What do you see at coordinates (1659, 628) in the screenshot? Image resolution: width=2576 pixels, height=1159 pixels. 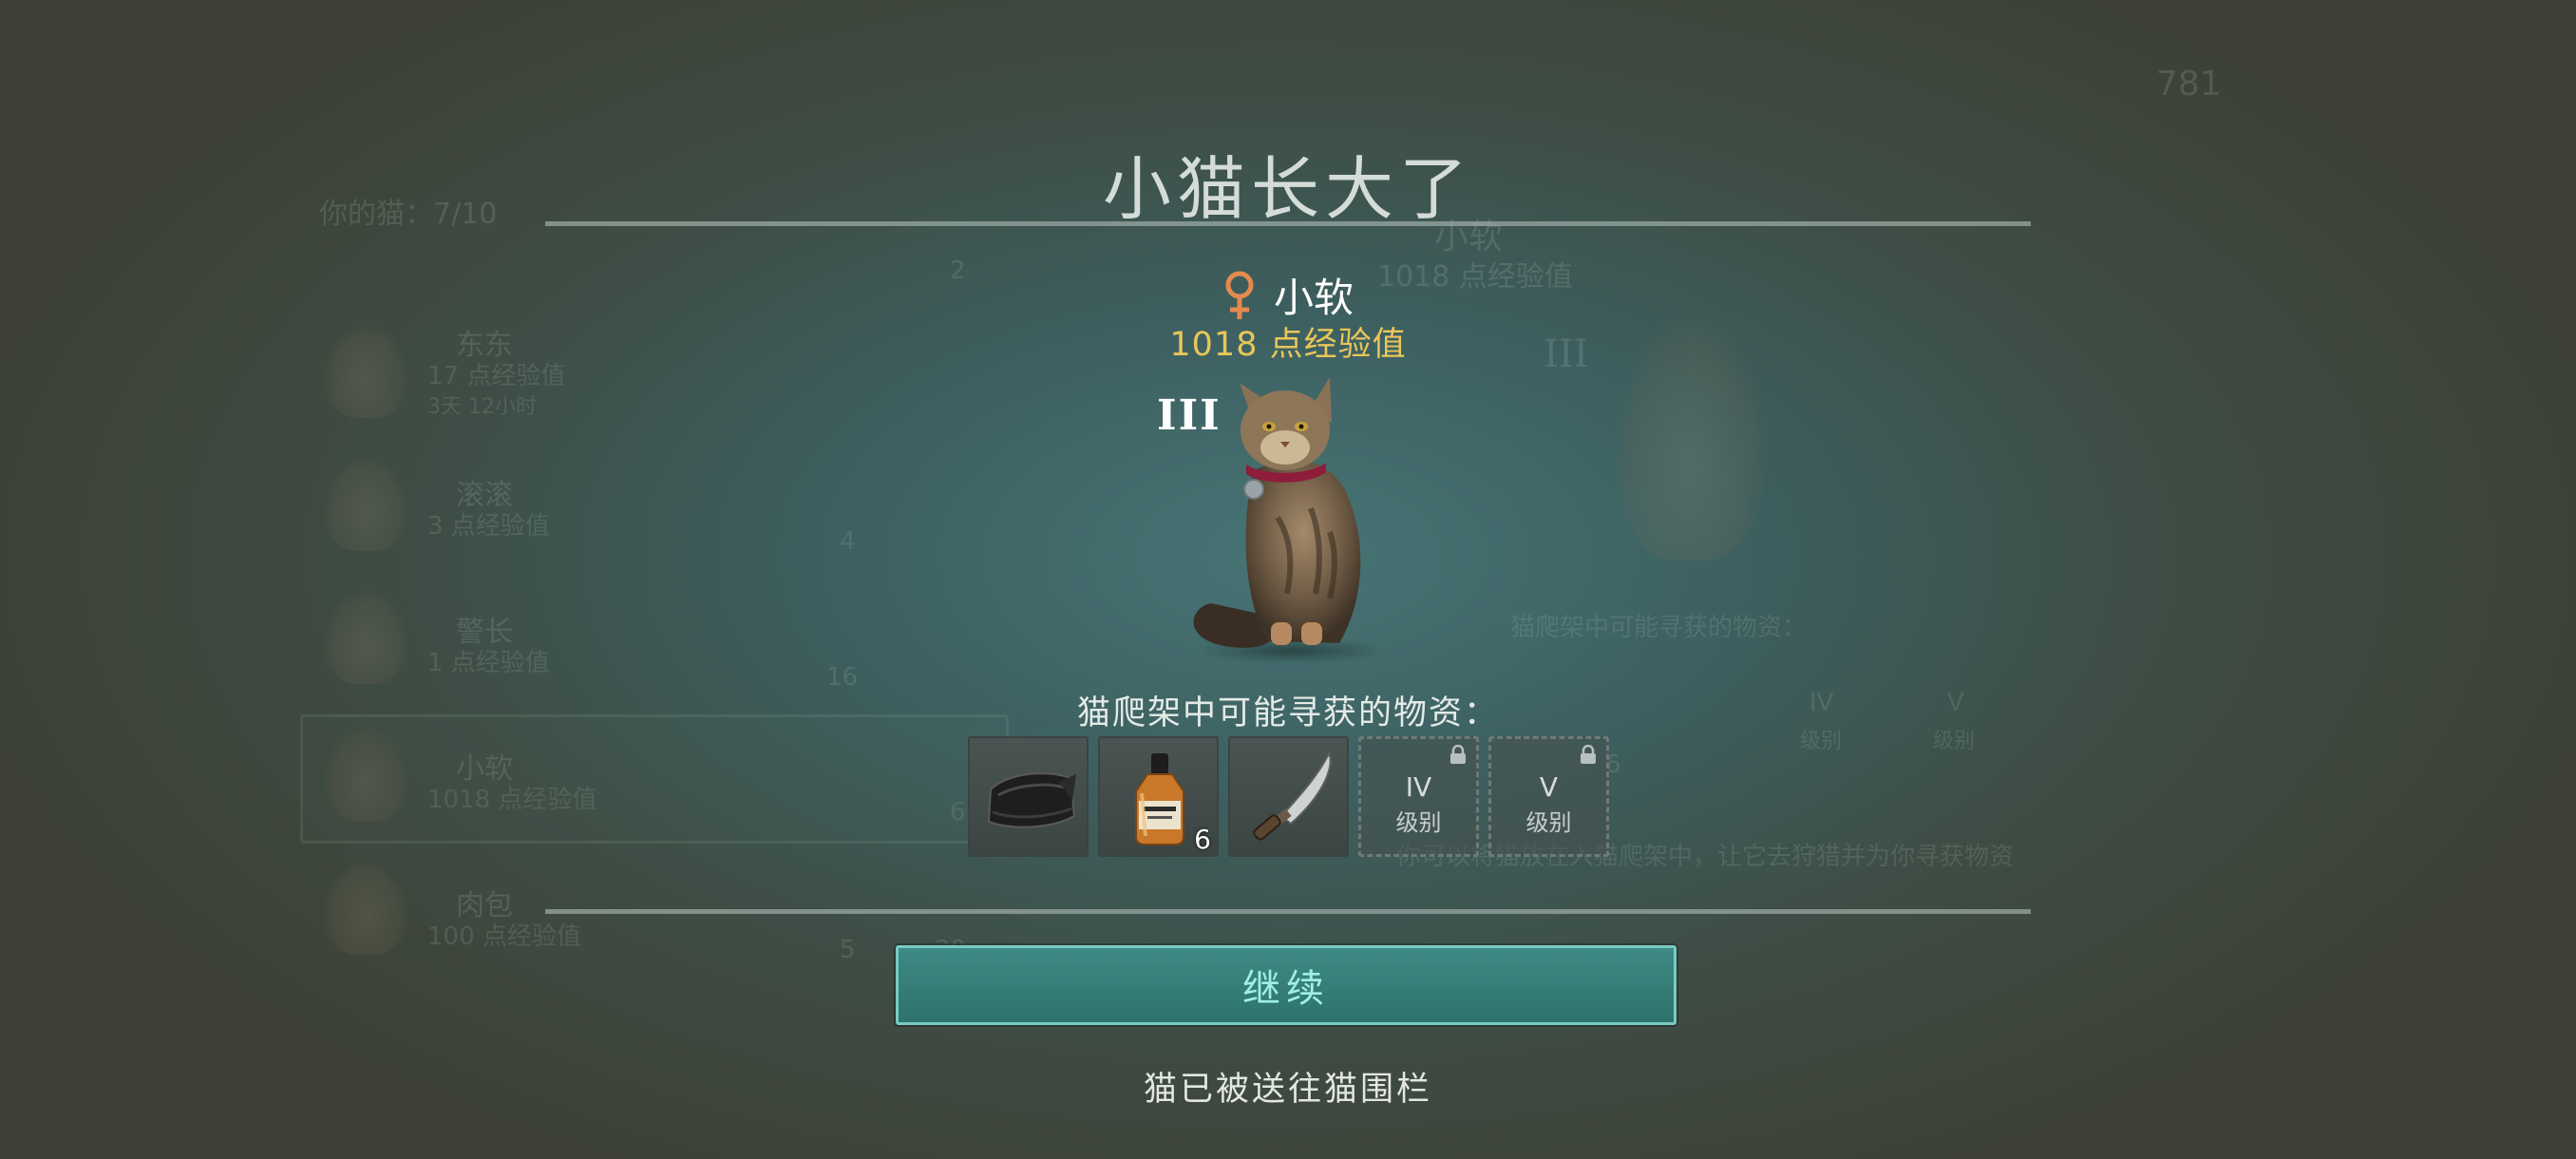 I see `detail-loot-caption: 猫爬架中可能寻获的物资：` at bounding box center [1659, 628].